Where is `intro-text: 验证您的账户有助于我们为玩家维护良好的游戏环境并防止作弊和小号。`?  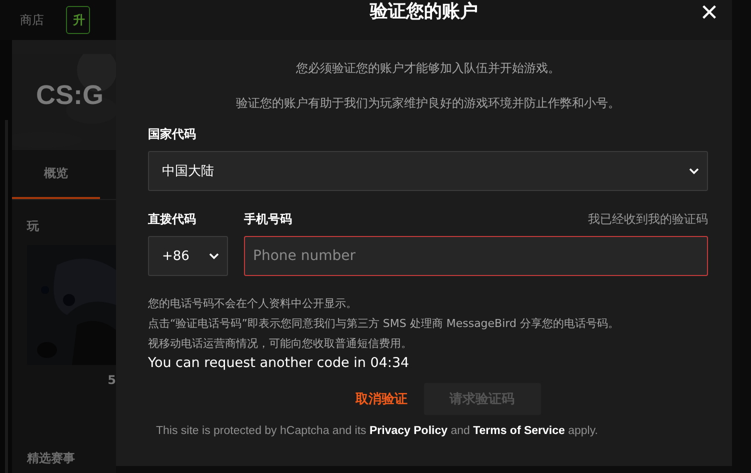
intro-text: 验证您的账户有助于我们为玩家维护良好的游戏环境并防止作弊和小号。 is located at coordinates (428, 103).